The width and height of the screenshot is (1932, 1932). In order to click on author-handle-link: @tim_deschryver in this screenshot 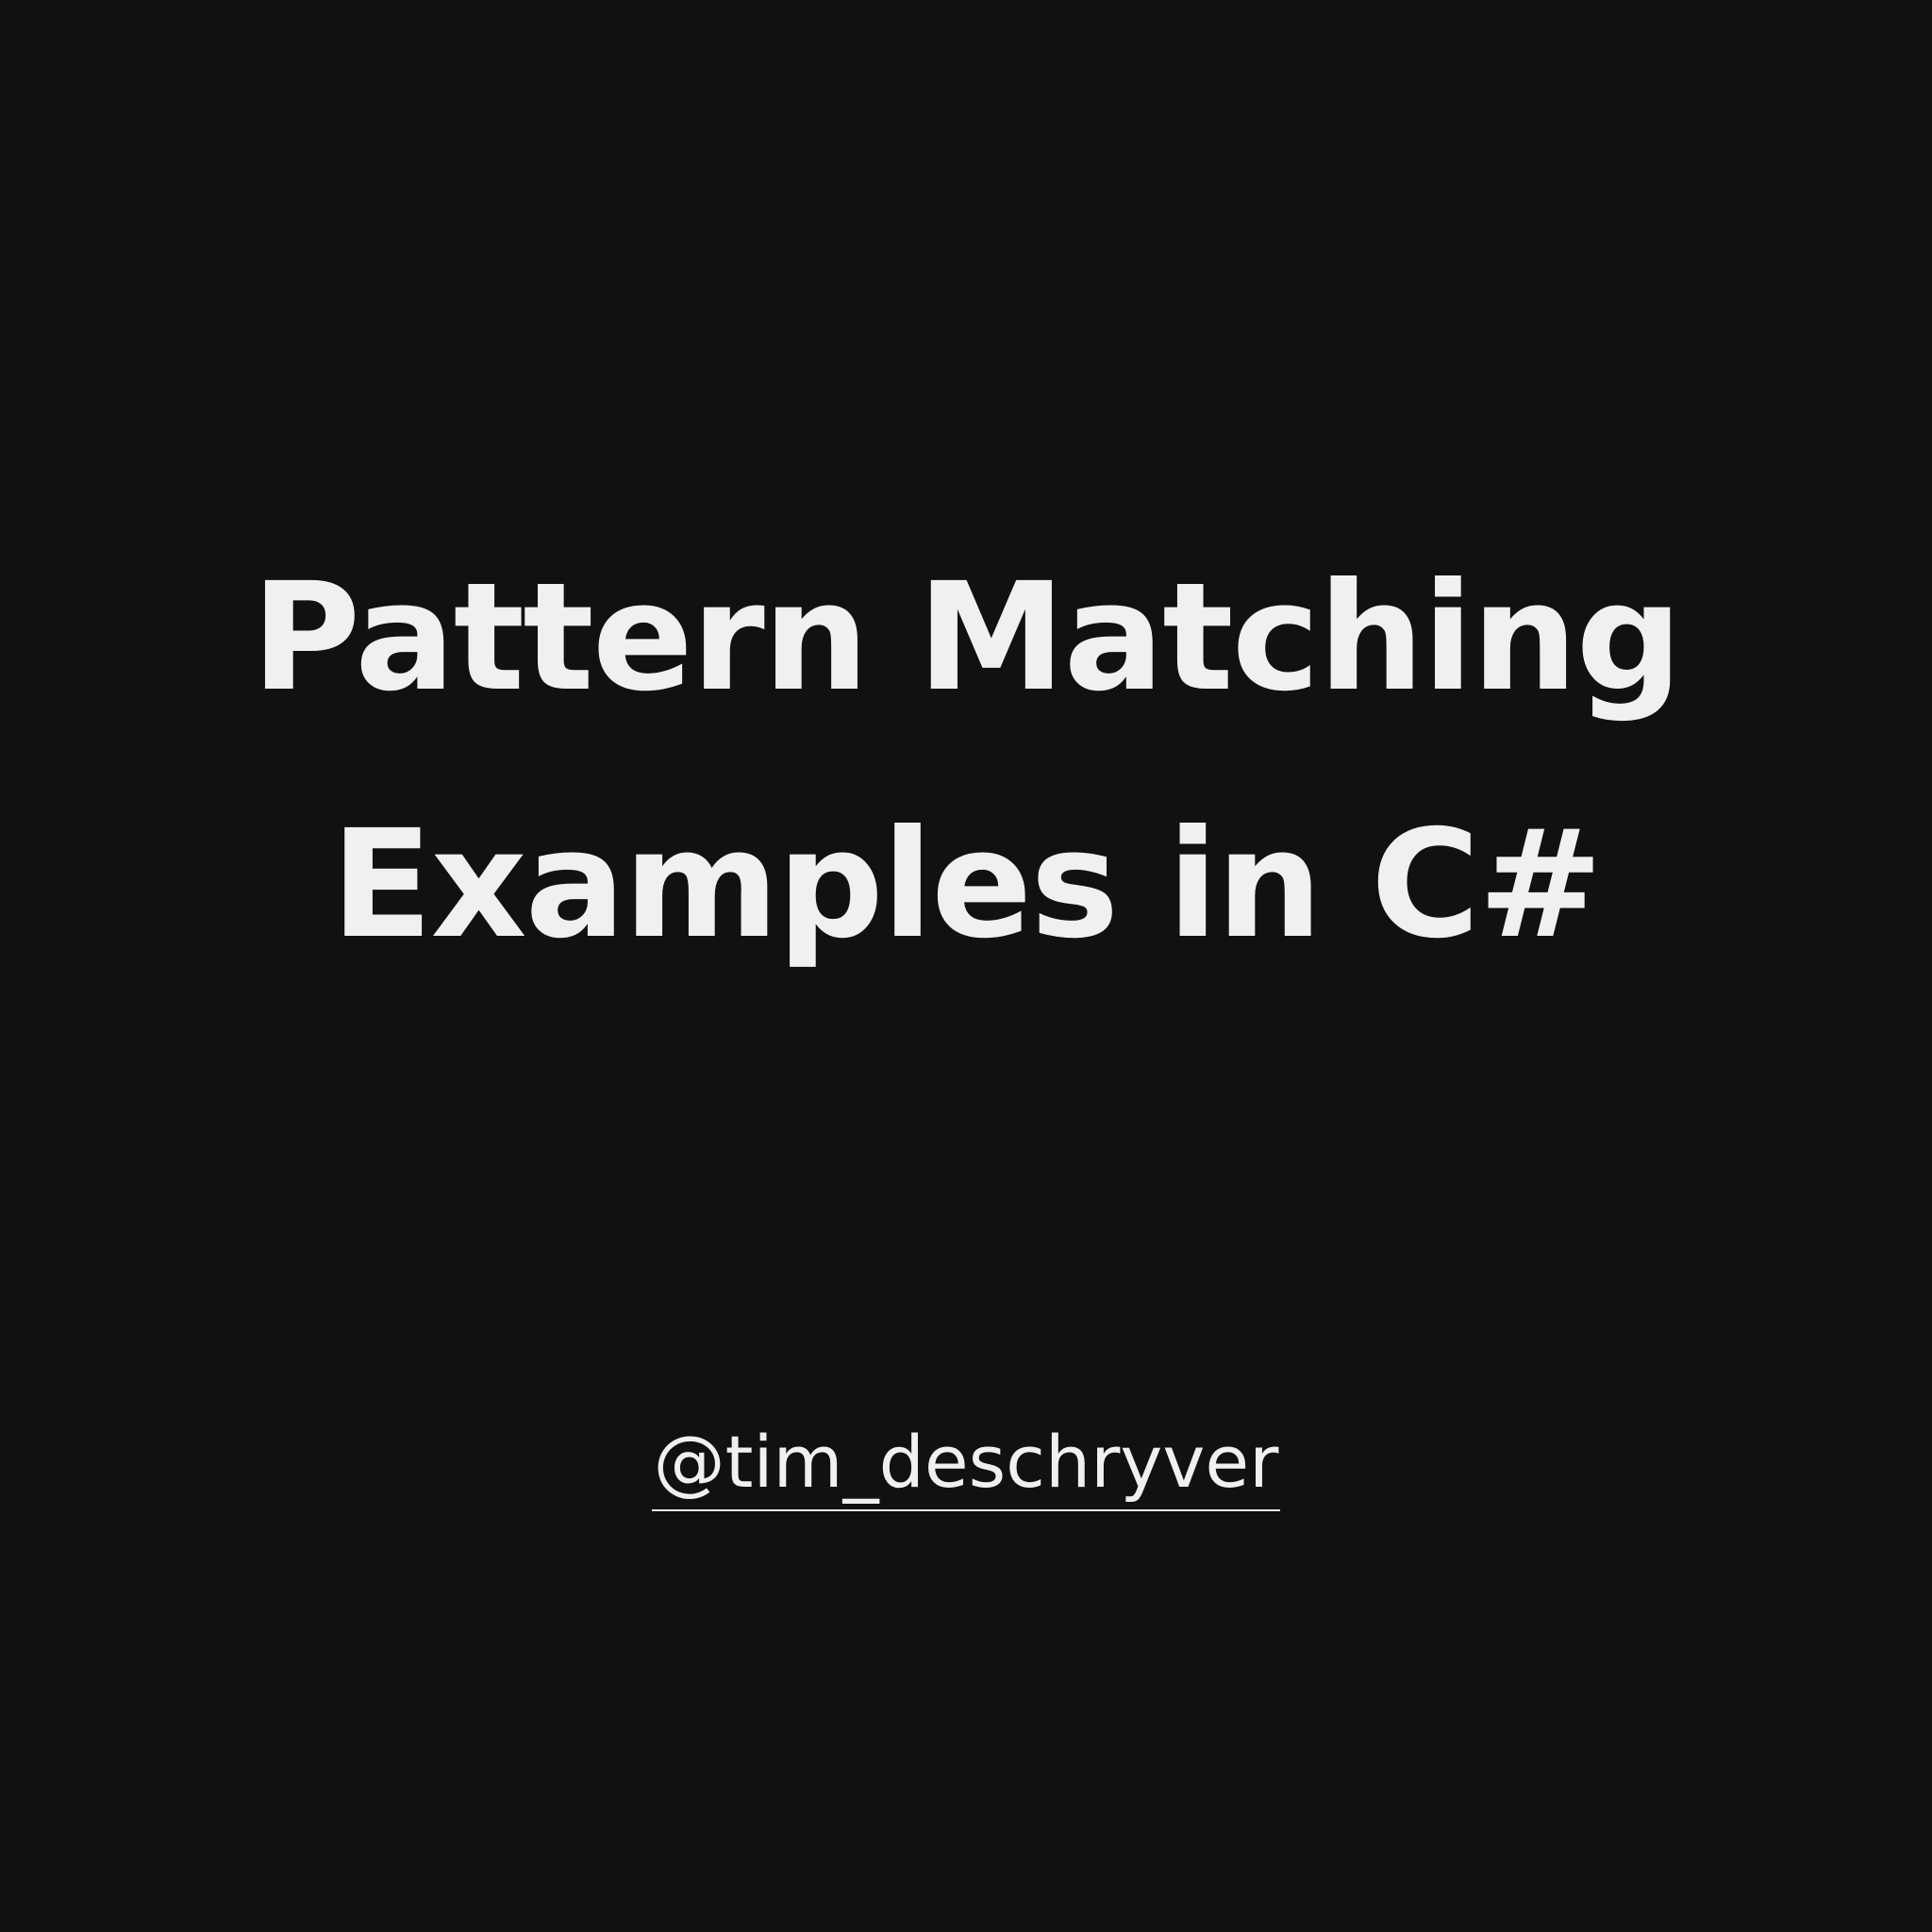, I will do `click(966, 1463)`.